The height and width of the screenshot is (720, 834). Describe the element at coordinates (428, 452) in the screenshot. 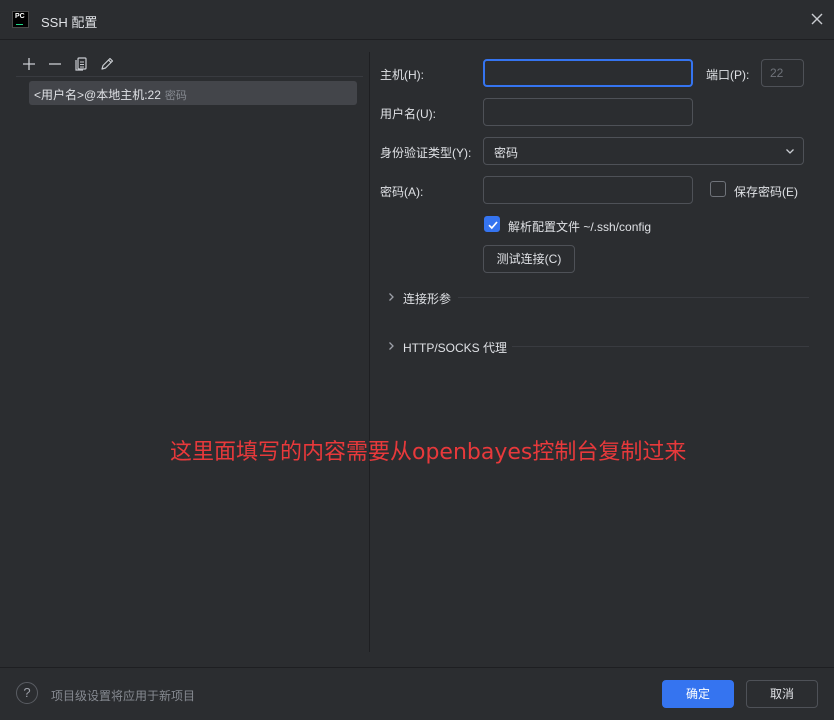

I see `annotation-text: 这里面填写的内容需要从openbayes控制台复制过来` at that location.